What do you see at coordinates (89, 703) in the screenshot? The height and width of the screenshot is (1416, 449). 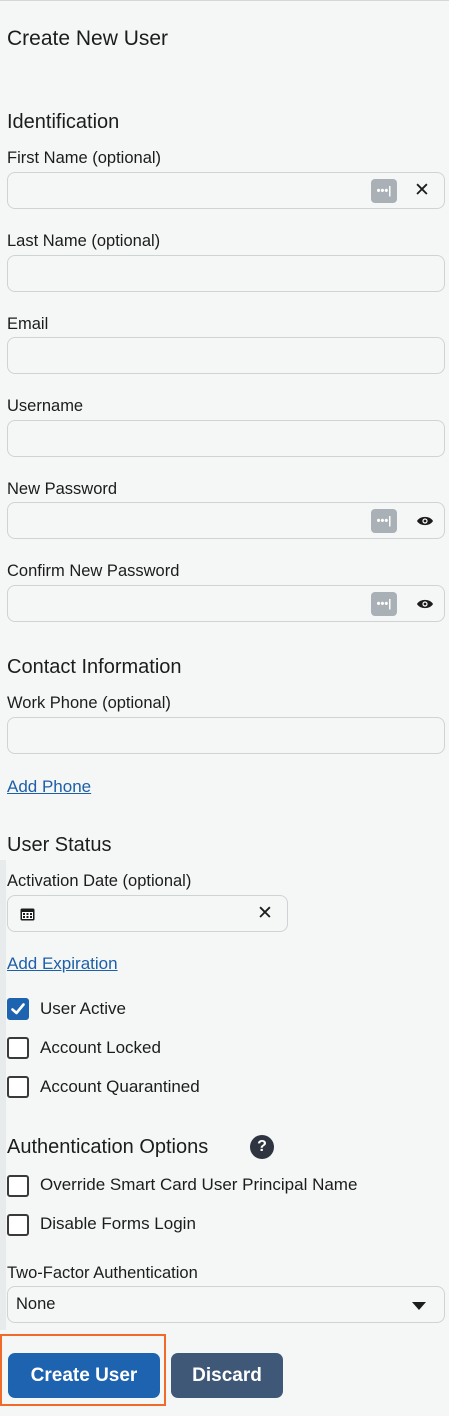 I see `work-phone-label: Work Phone (optional)` at bounding box center [89, 703].